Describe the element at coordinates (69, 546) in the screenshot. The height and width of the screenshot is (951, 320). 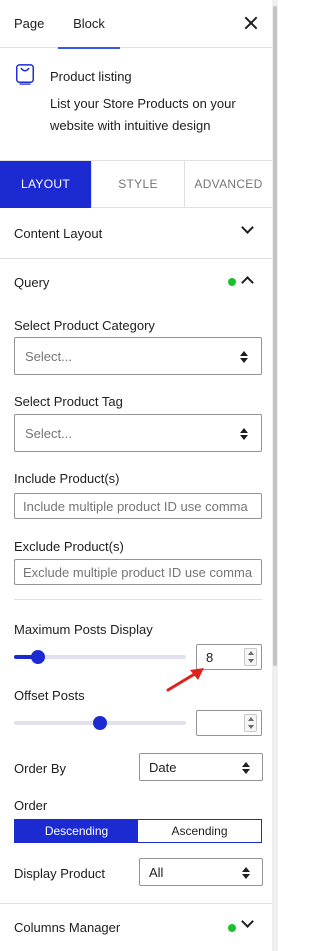
I see `exclude-label: Exclude Product(s)` at that location.